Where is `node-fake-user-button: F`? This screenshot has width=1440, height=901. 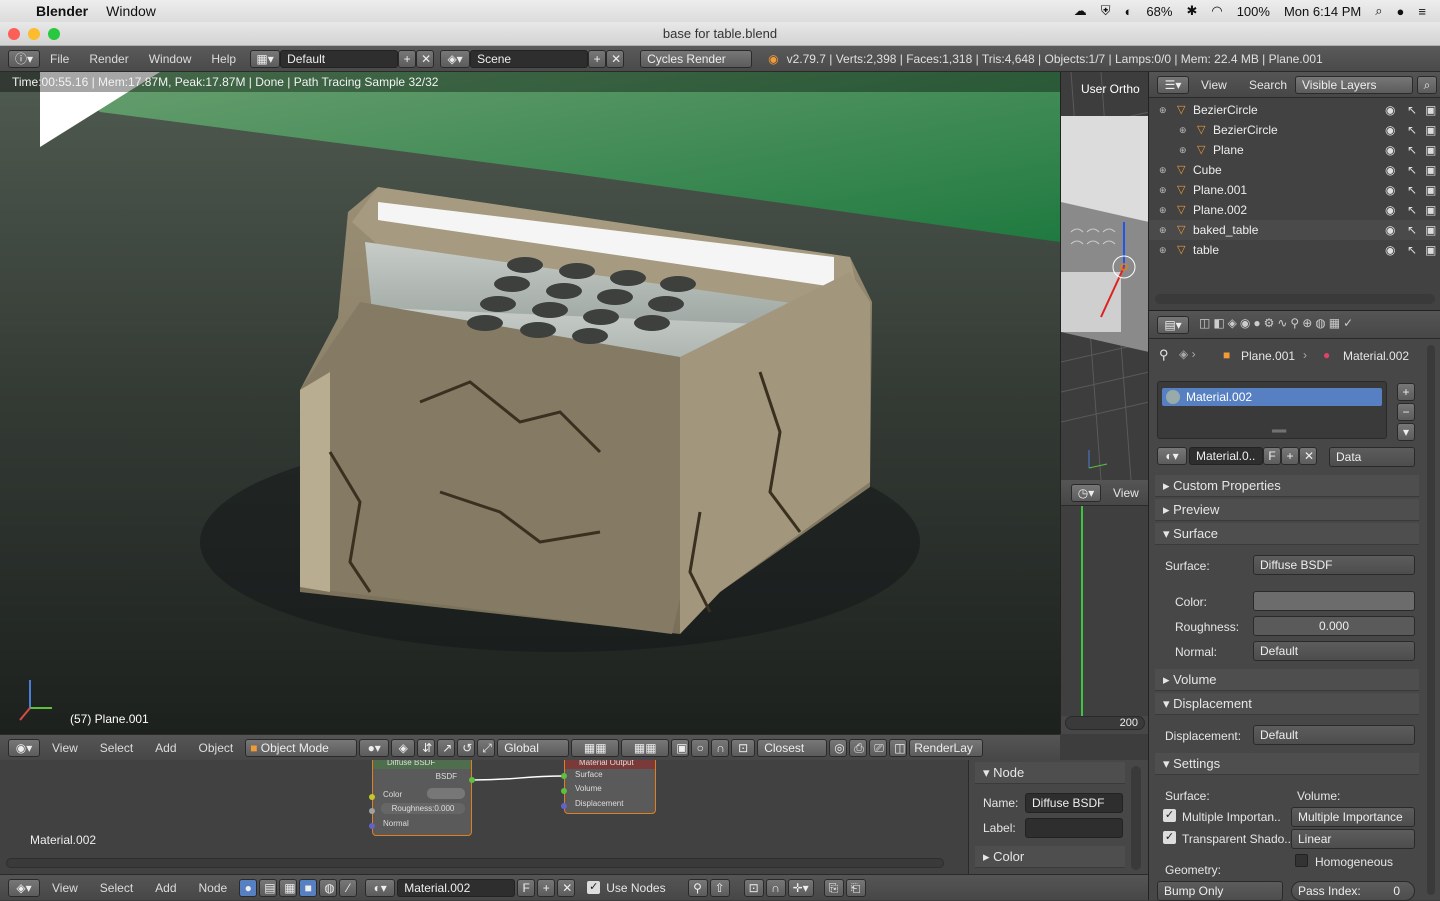
node-fake-user-button: F is located at coordinates (526, 887).